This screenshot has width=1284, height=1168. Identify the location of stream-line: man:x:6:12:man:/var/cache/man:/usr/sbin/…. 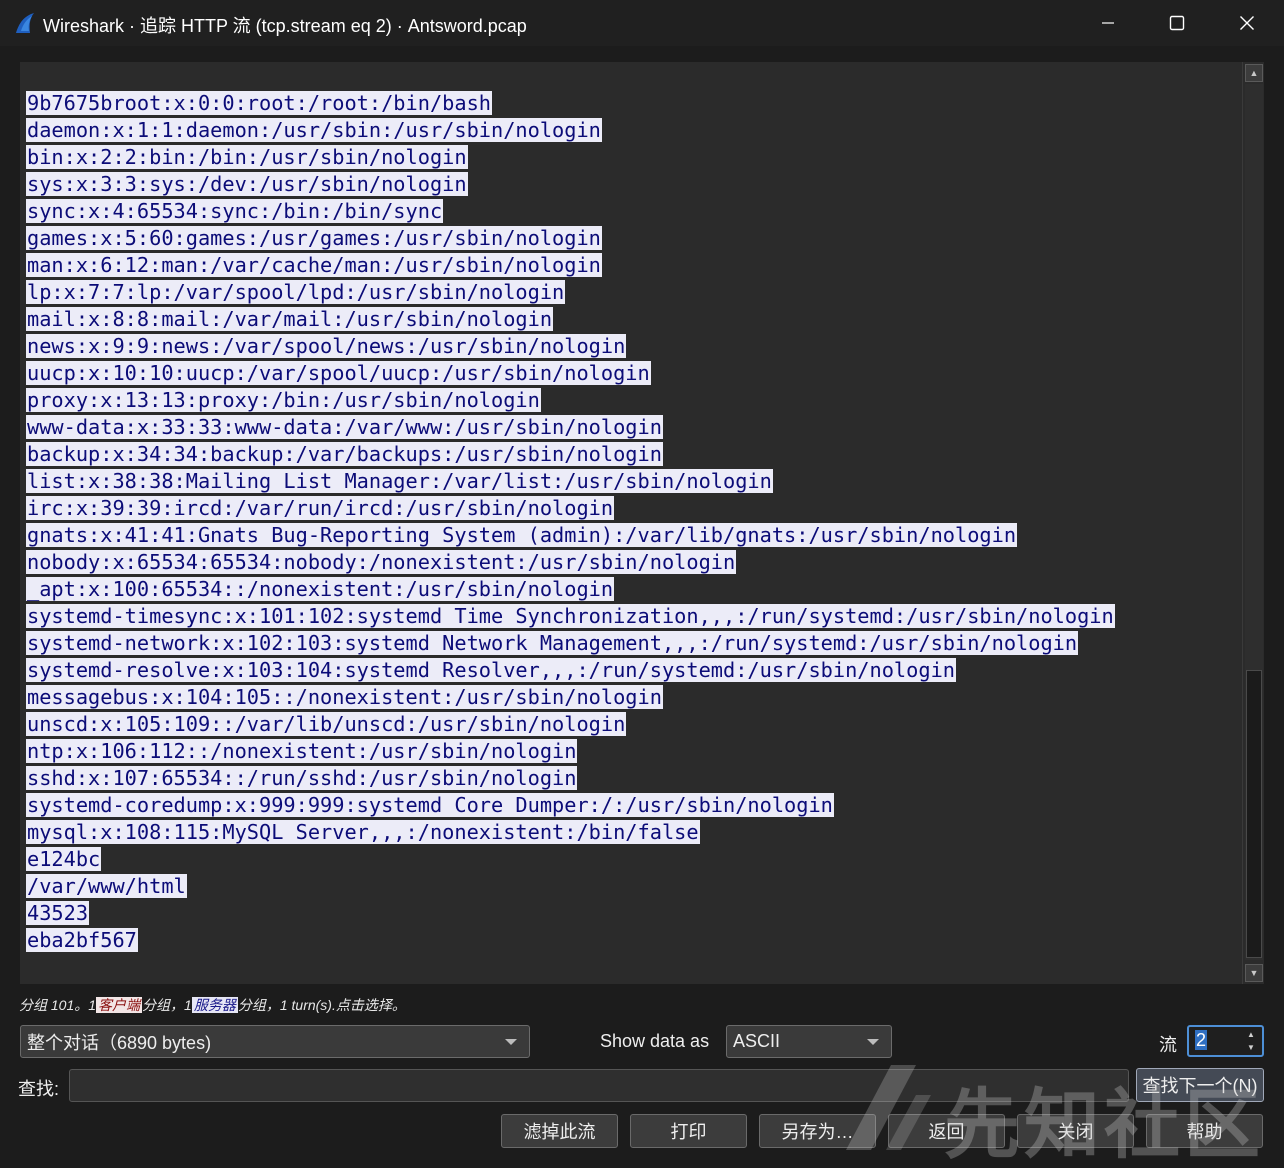
(570, 265).